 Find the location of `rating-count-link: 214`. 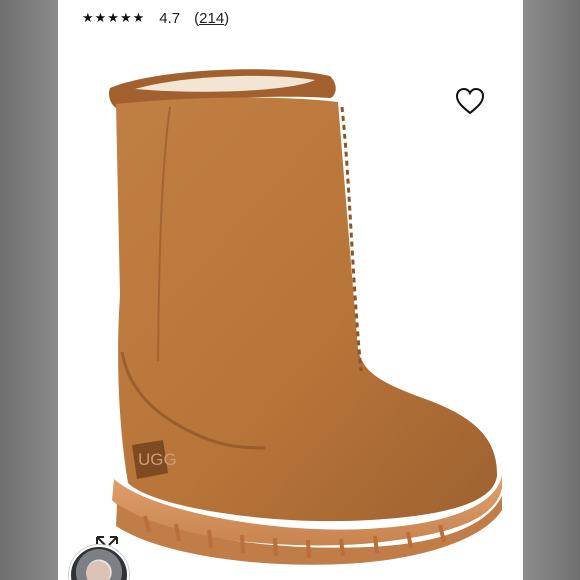

rating-count-link: 214 is located at coordinates (211, 18).